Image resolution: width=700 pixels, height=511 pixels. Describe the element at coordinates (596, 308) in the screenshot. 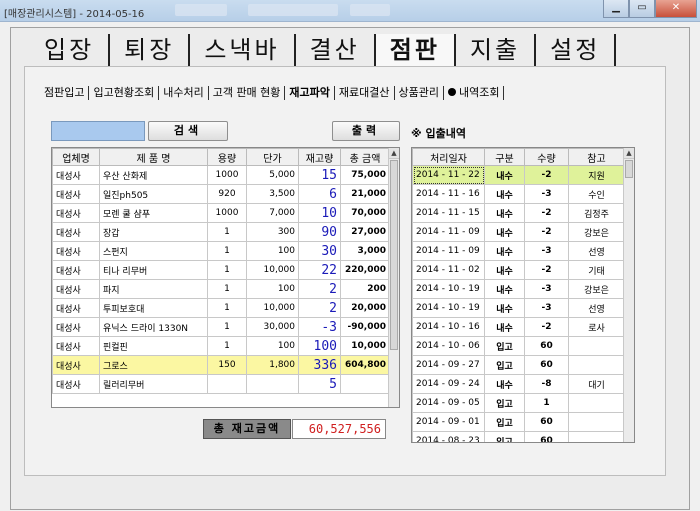

I see `history-cell: 선영` at that location.